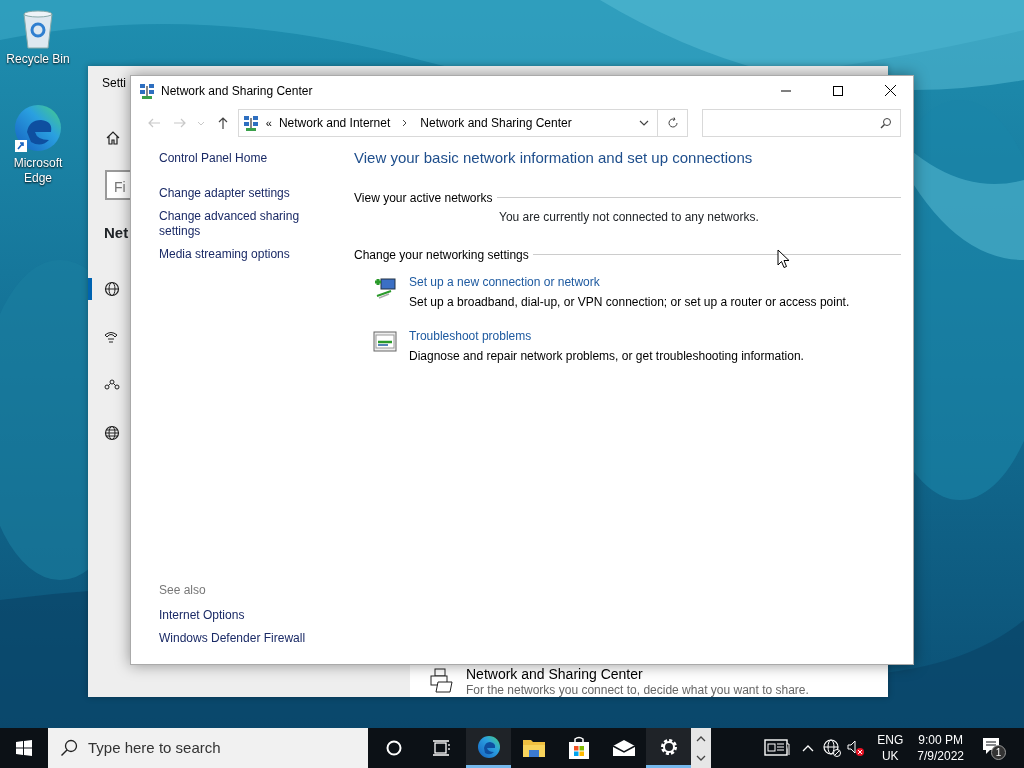 The width and height of the screenshot is (1024, 768). What do you see at coordinates (890, 90) in the screenshot?
I see `close-icon` at bounding box center [890, 90].